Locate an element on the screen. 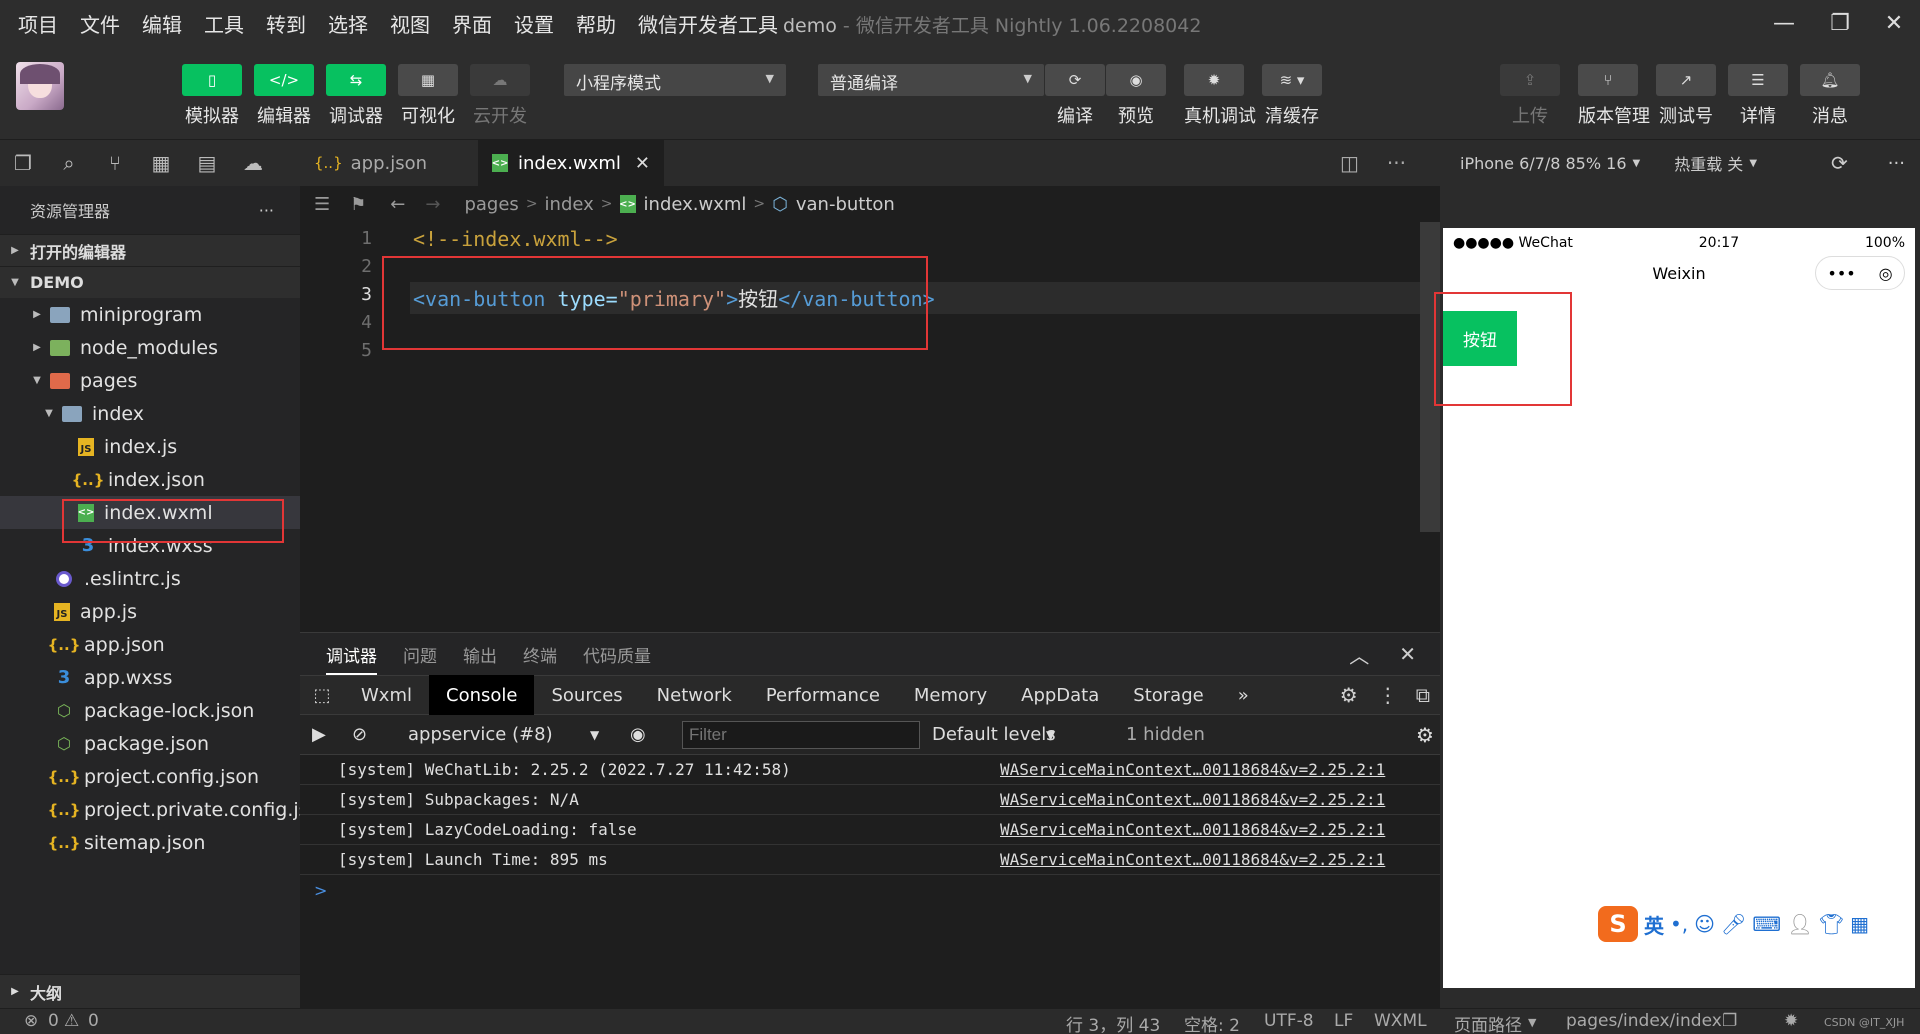 This screenshot has height=1034, width=1920. messages-button: 🔔︎ 消息 is located at coordinates (1830, 96).